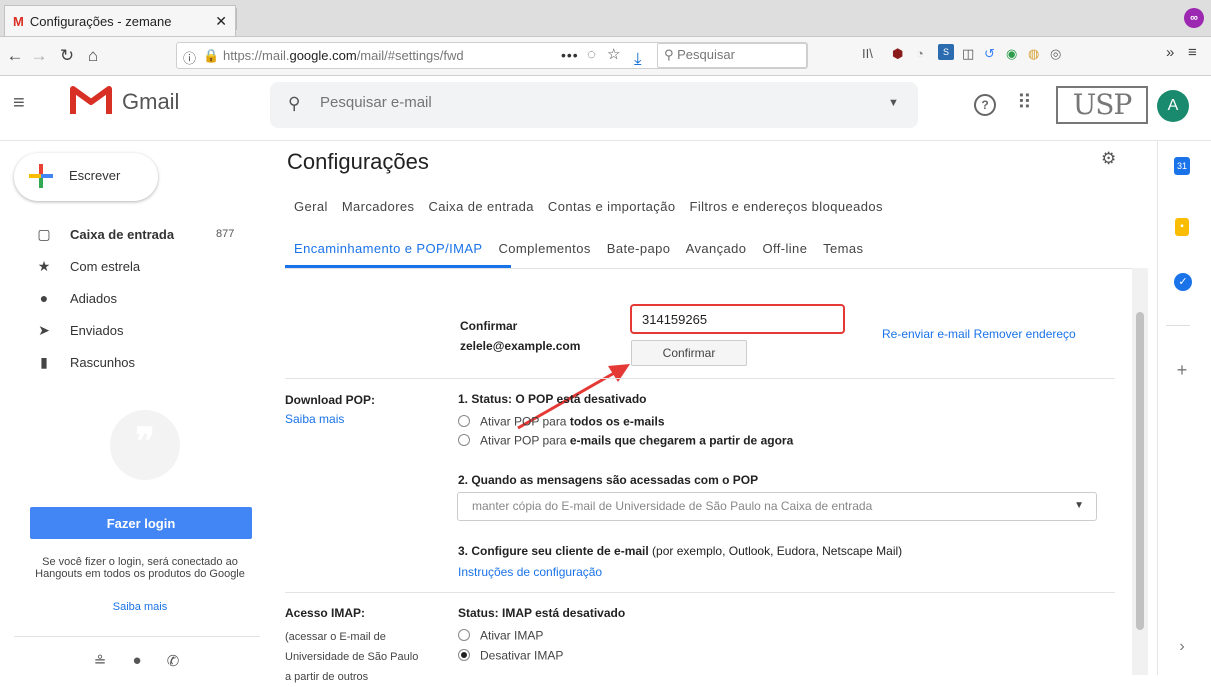 Image resolution: width=1211 pixels, height=687 pixels. What do you see at coordinates (189, 57) in the screenshot?
I see `site-info-icon: ⓘ` at bounding box center [189, 57].